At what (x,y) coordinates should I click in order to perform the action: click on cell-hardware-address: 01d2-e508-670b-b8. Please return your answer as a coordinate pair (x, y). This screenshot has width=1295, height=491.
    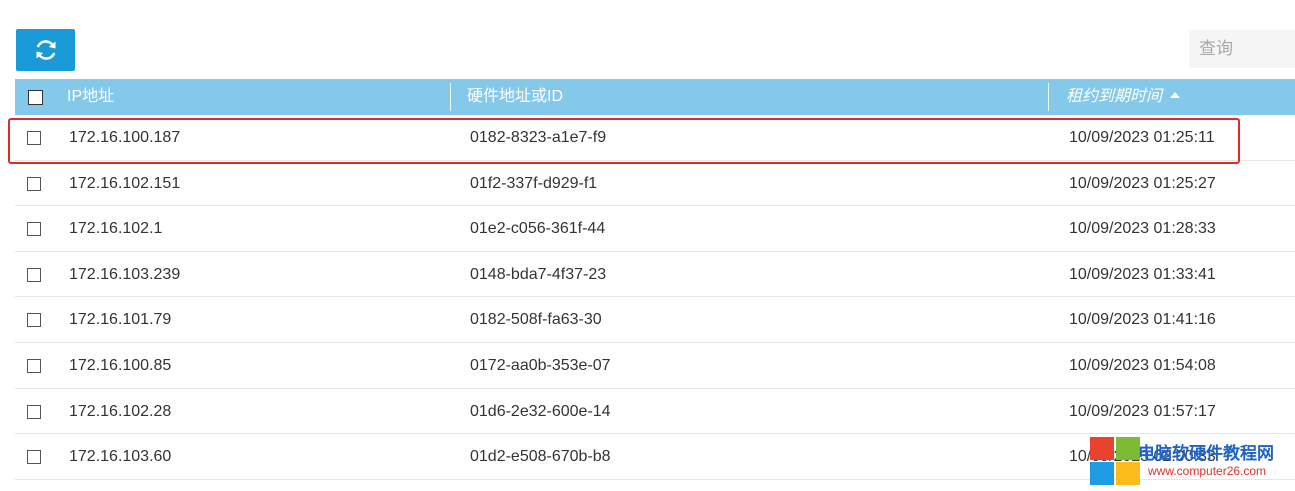
    Looking at the image, I should click on (540, 457).